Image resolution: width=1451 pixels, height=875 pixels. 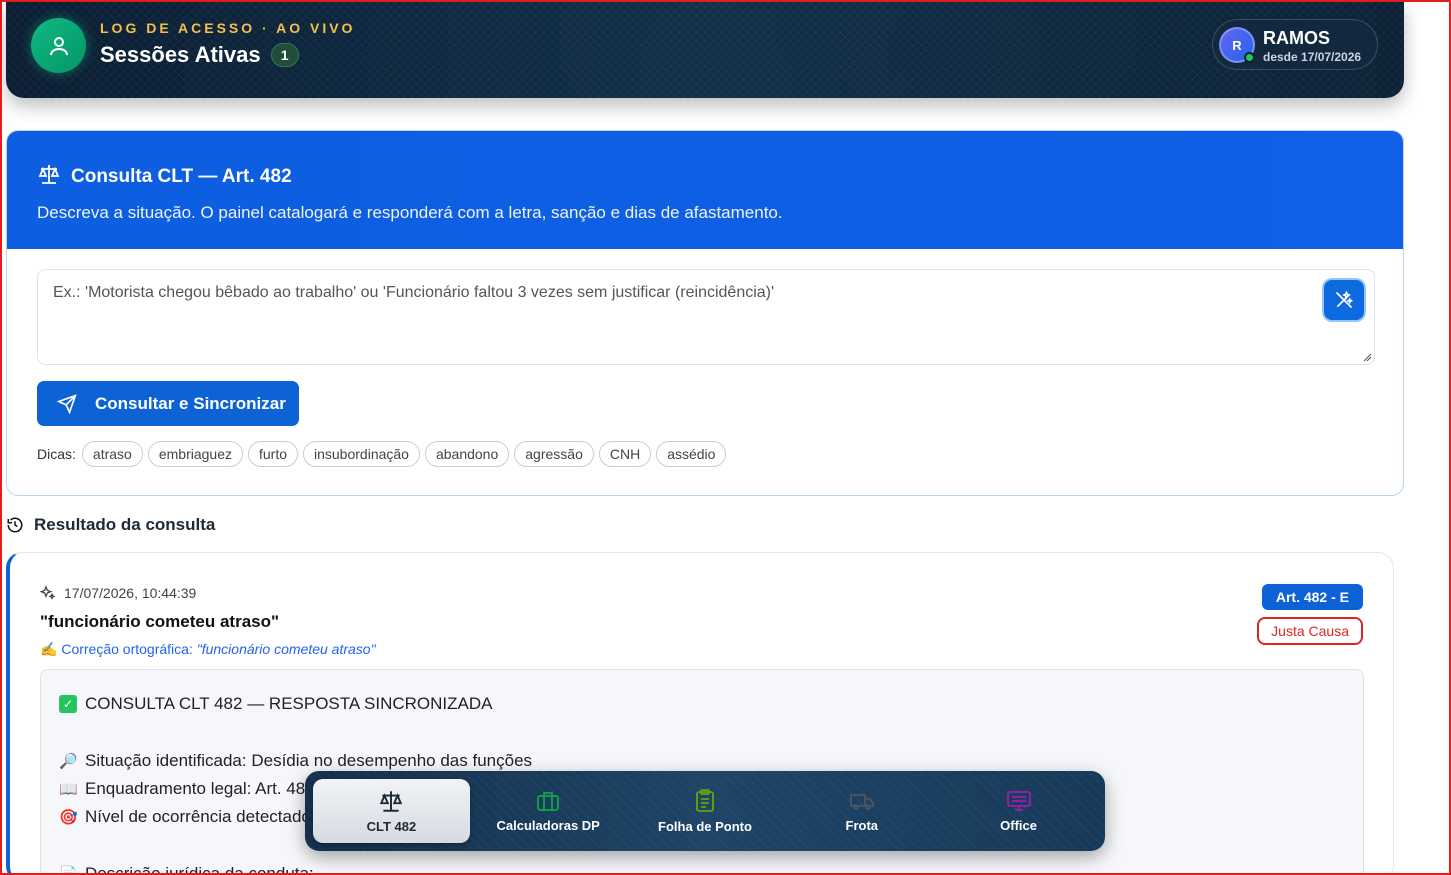 I want to click on tip-chip: abandono, so click(x=467, y=454).